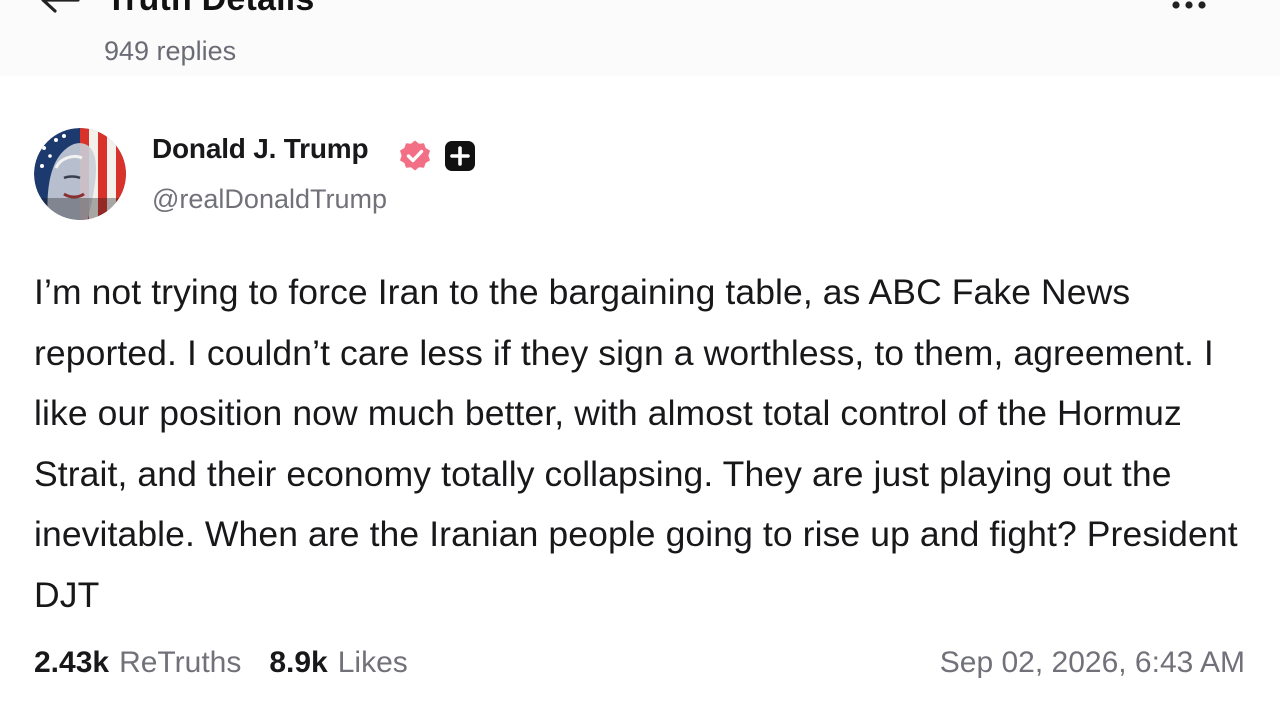 The width and height of the screenshot is (1280, 720). What do you see at coordinates (210, 9) in the screenshot?
I see `page-title: Truth Details` at bounding box center [210, 9].